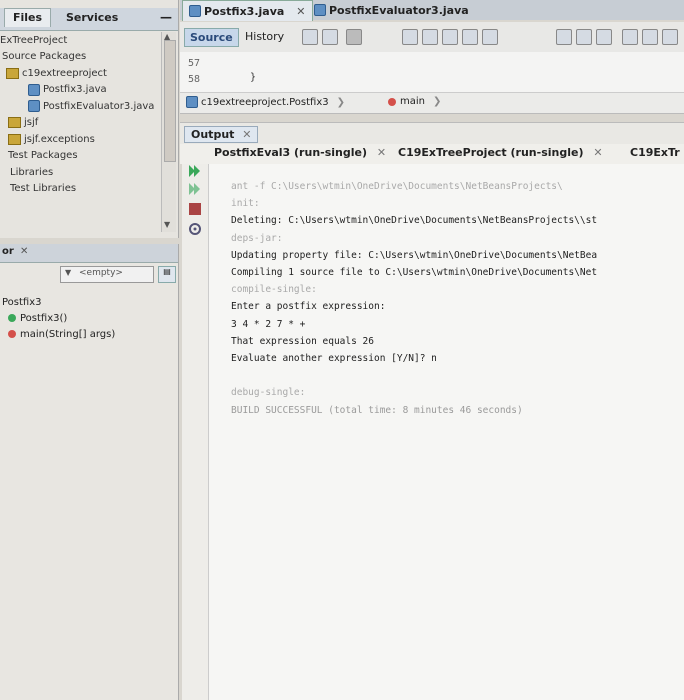 The height and width of the screenshot is (700, 684). Describe the element at coordinates (604, 37) in the screenshot. I see `toggle-bookmark-icon` at that location.